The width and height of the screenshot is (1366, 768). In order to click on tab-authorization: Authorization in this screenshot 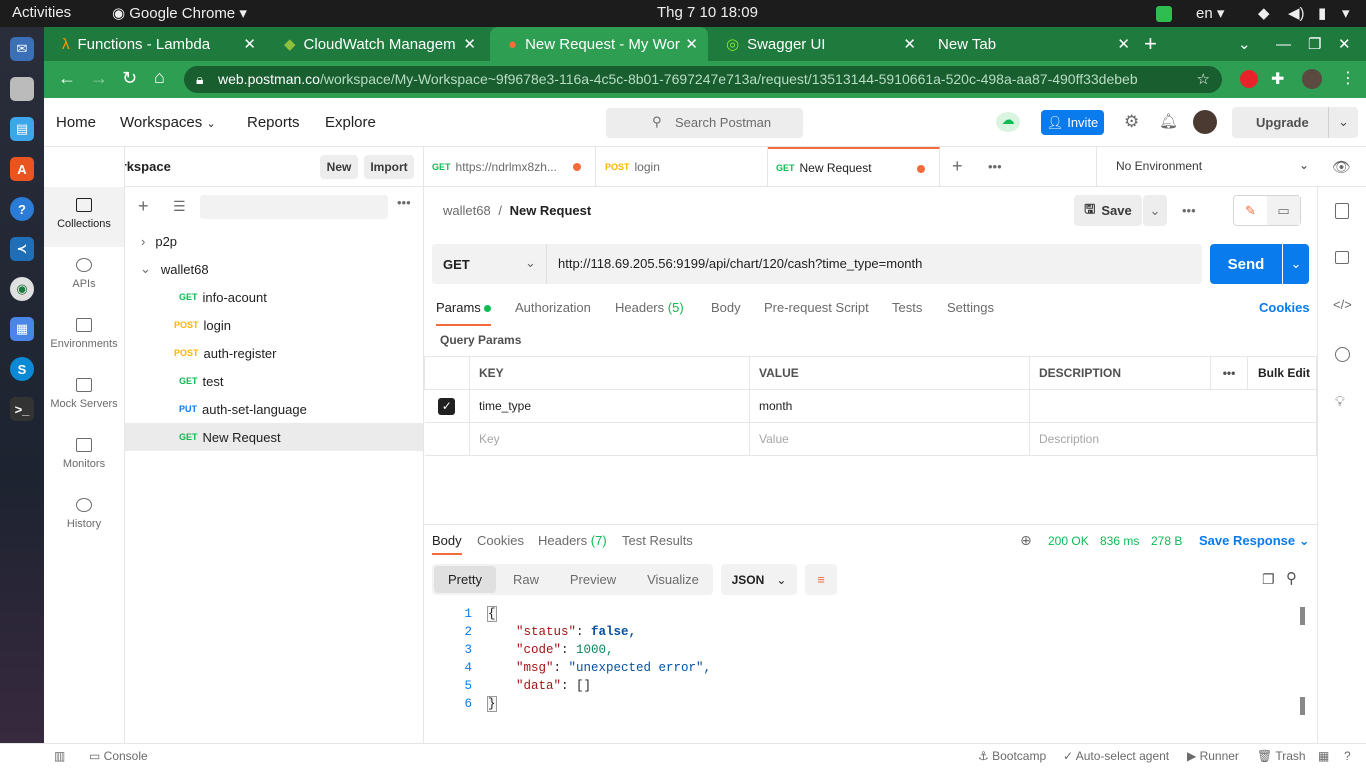, I will do `click(553, 307)`.